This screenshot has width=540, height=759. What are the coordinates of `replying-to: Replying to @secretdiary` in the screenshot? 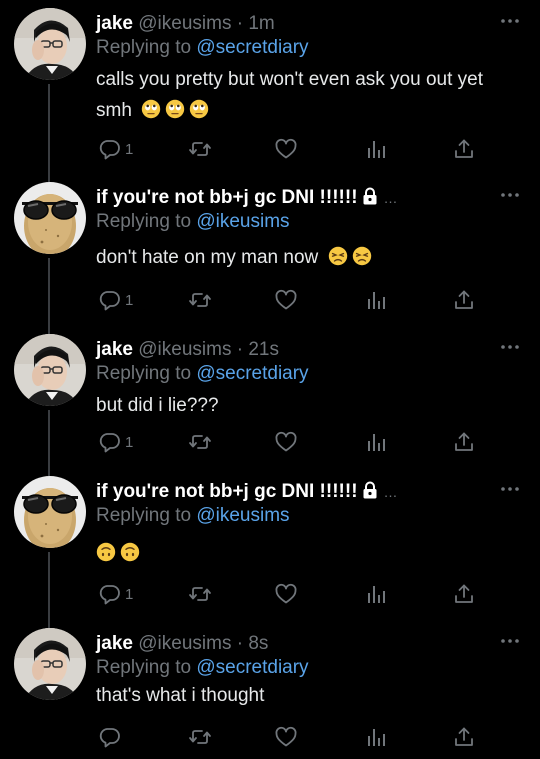 It's located at (202, 668).